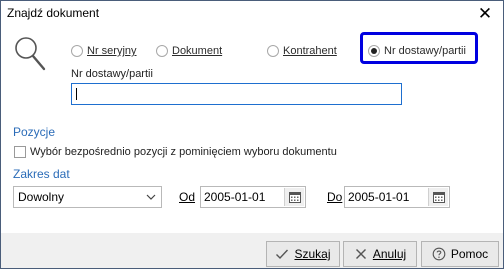  Describe the element at coordinates (151, 197) in the screenshot. I see `chevron-down-icon` at that location.